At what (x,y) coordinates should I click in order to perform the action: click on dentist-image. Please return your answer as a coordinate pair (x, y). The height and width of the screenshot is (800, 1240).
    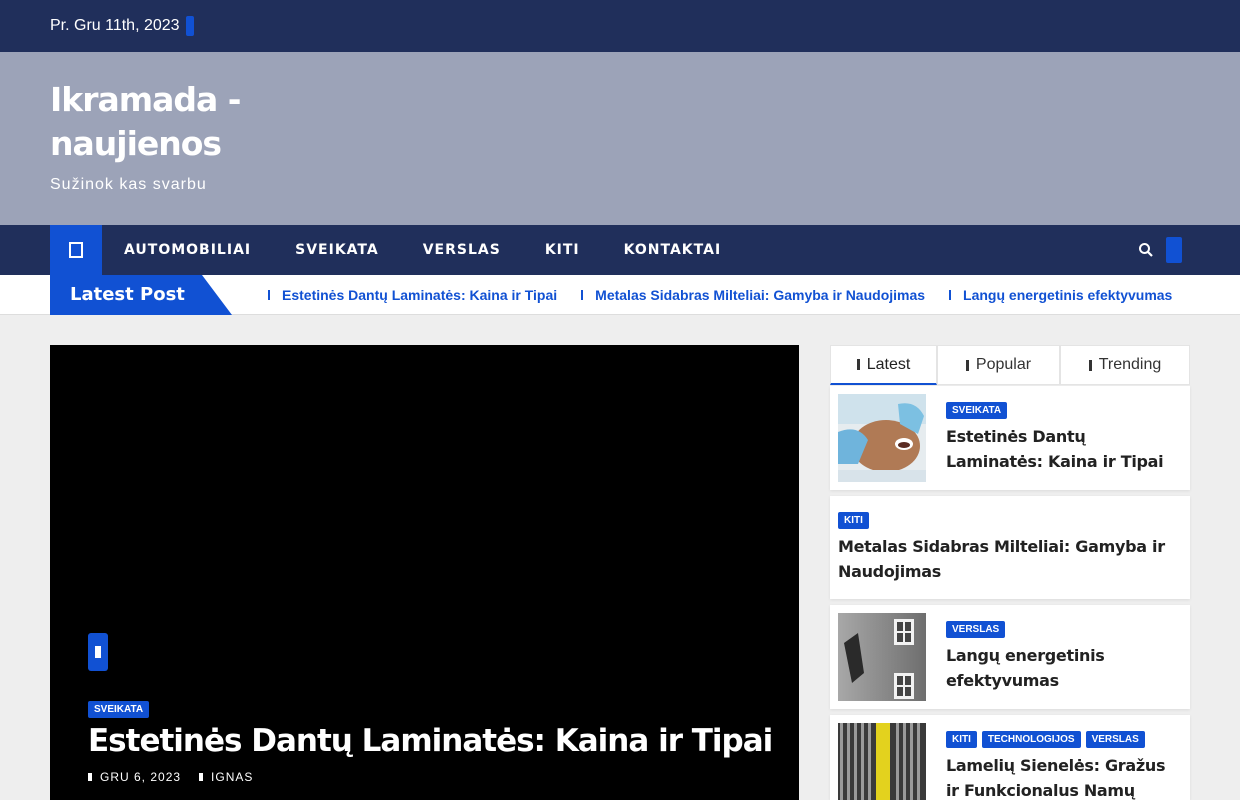
    Looking at the image, I should click on (882, 438).